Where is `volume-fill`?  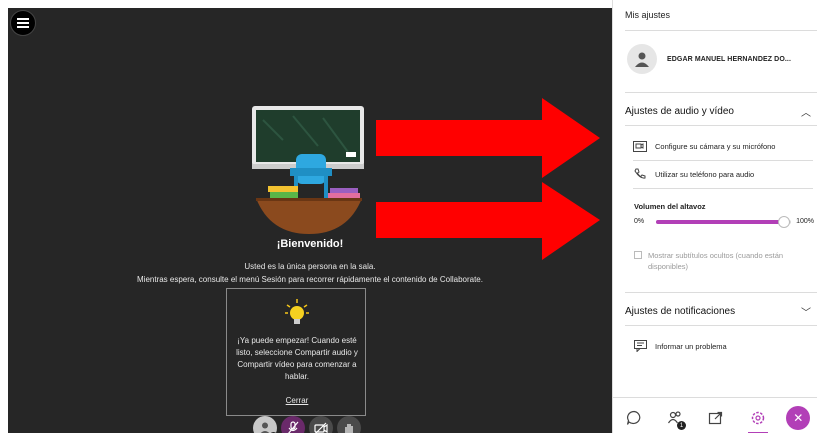 volume-fill is located at coordinates (720, 222).